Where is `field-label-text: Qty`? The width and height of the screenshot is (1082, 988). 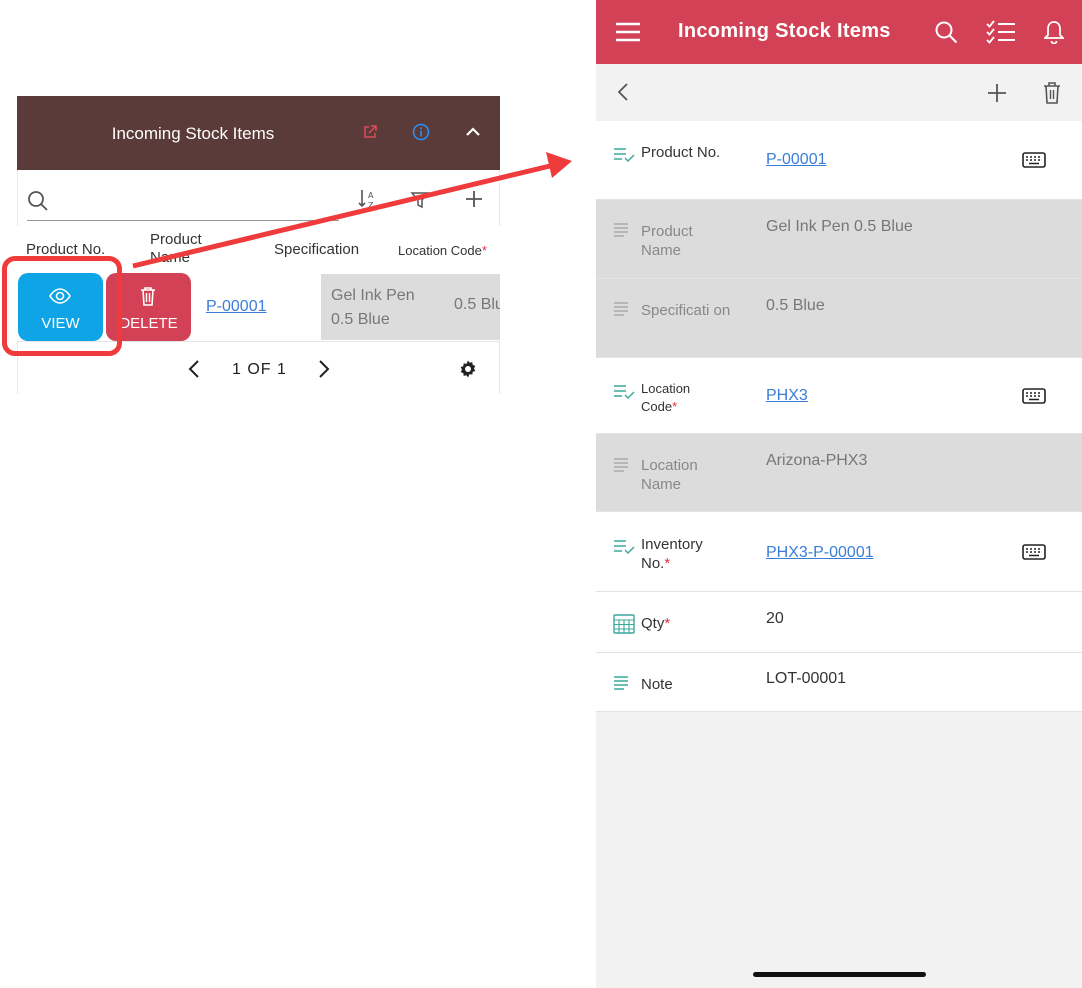 field-label-text: Qty is located at coordinates (653, 623).